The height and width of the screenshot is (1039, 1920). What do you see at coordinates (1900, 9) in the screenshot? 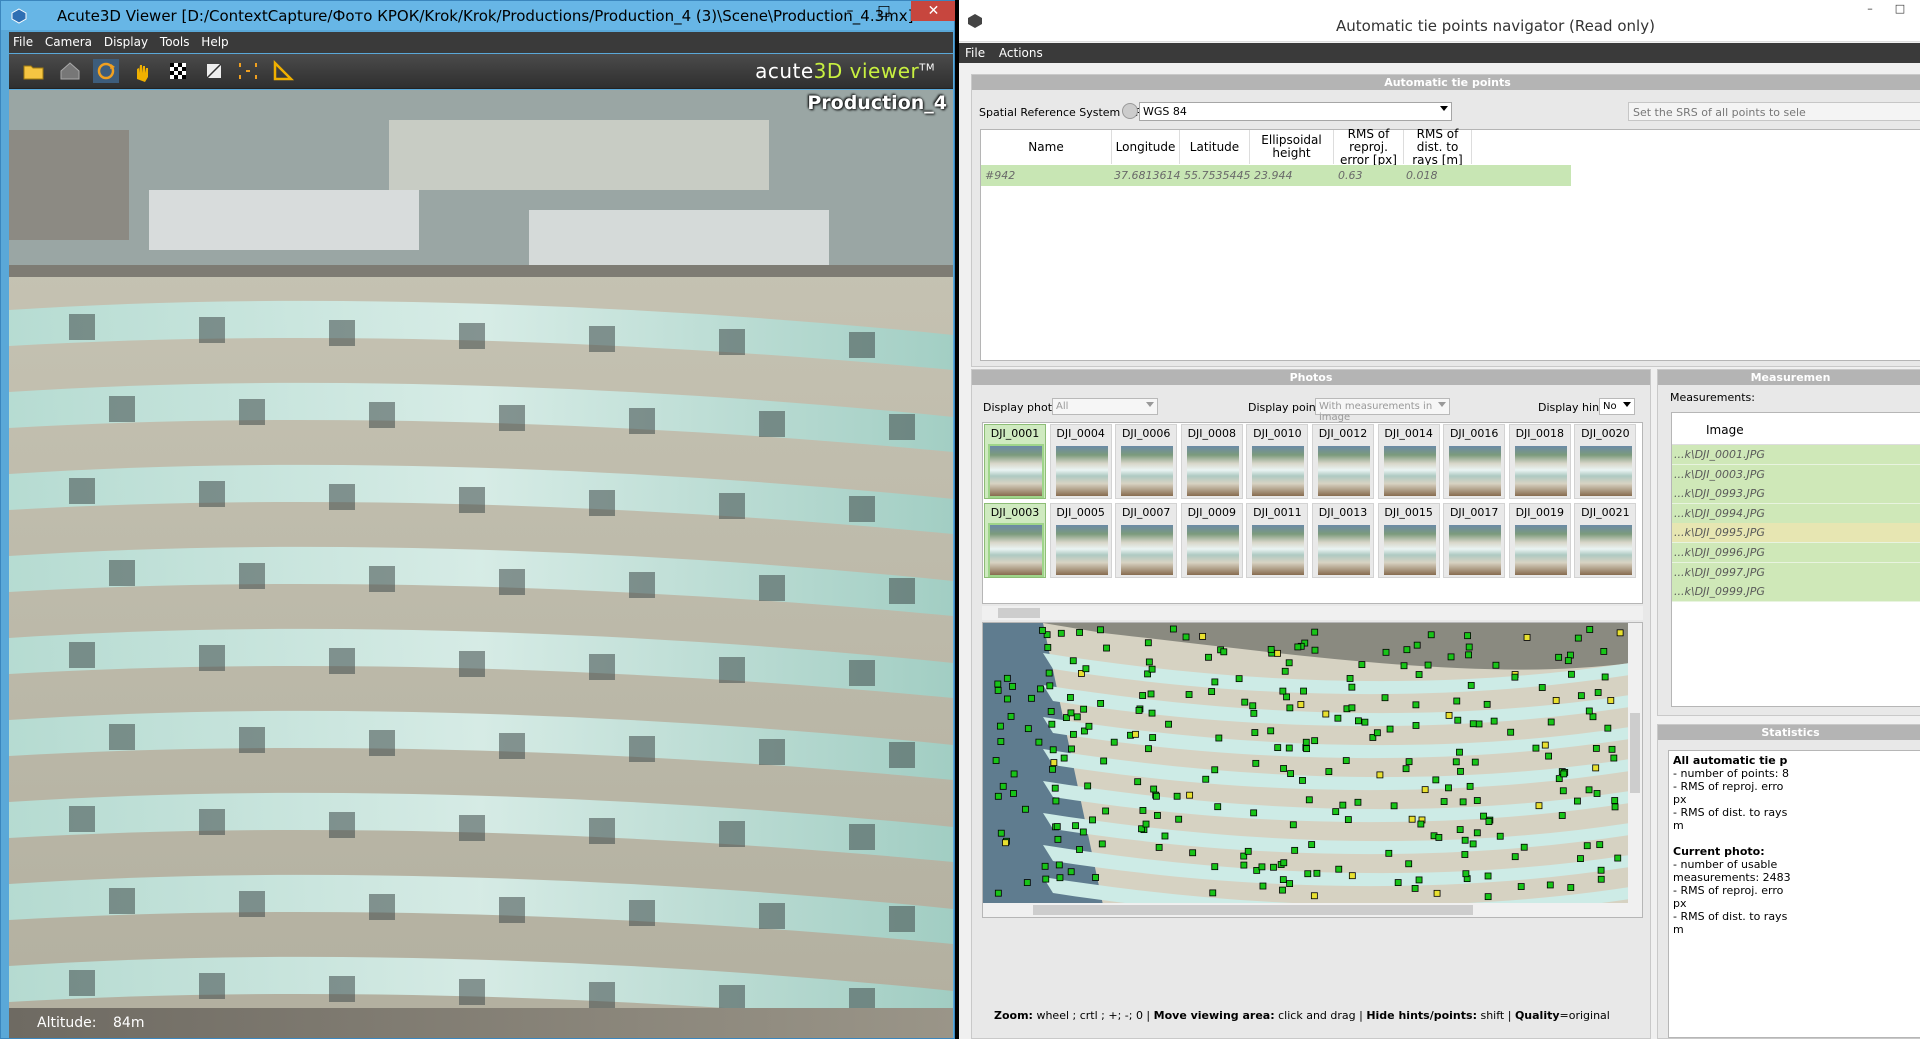
I see `maximize-button: □` at bounding box center [1900, 9].